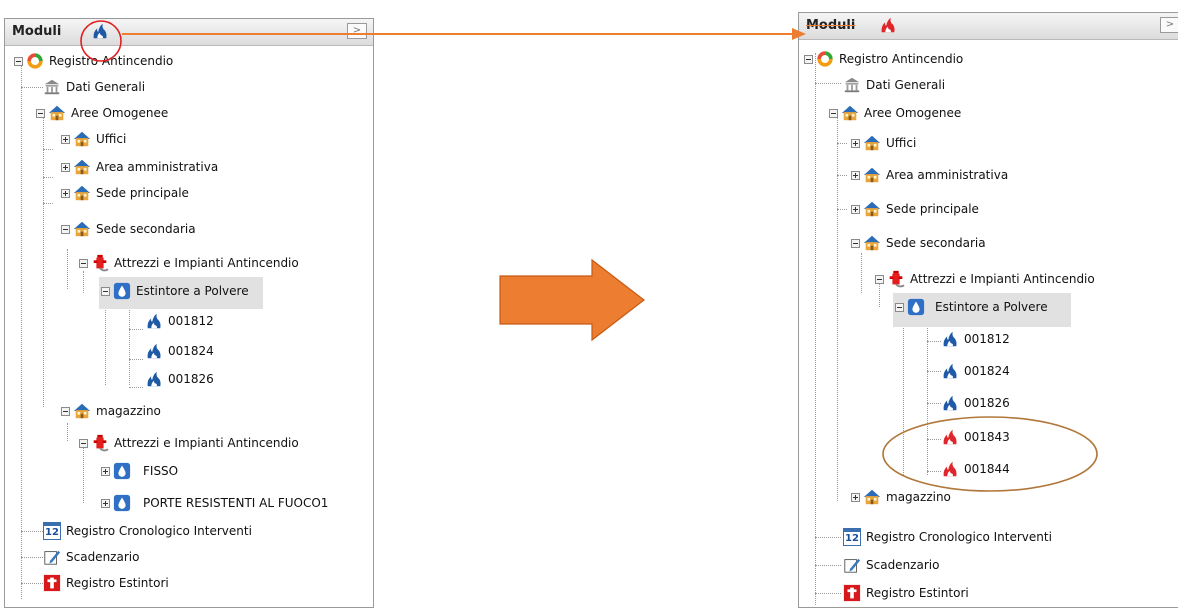  Describe the element at coordinates (572, 300) in the screenshot. I see `big-right-arrow` at that location.